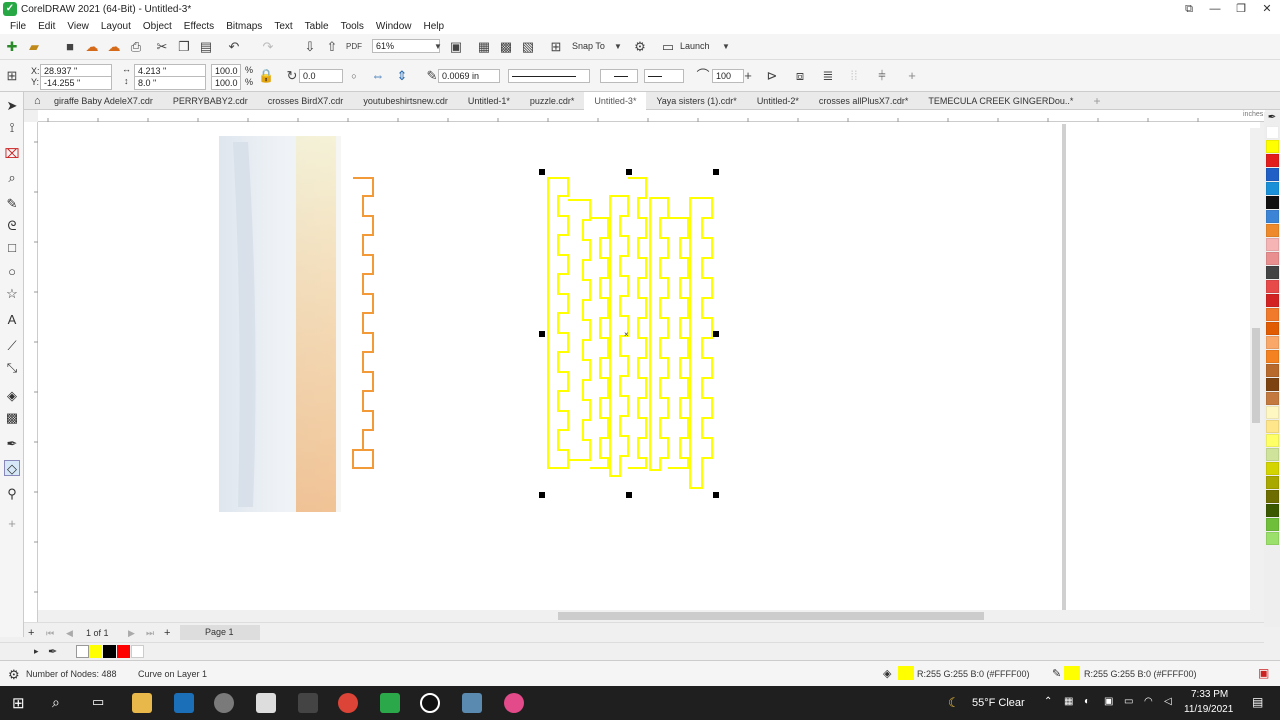 The width and height of the screenshot is (1280, 720). What do you see at coordinates (12, 294) in the screenshot?
I see `polygon-star-icon: ☆` at bounding box center [12, 294].